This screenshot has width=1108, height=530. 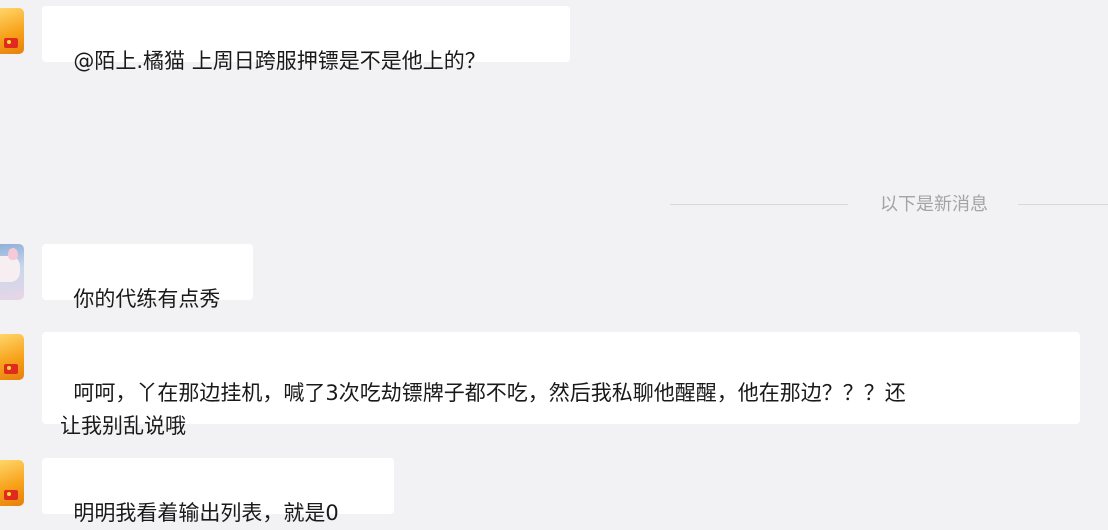 I want to click on message-text: 明明我看着输出列表，就是0, so click(x=206, y=513).